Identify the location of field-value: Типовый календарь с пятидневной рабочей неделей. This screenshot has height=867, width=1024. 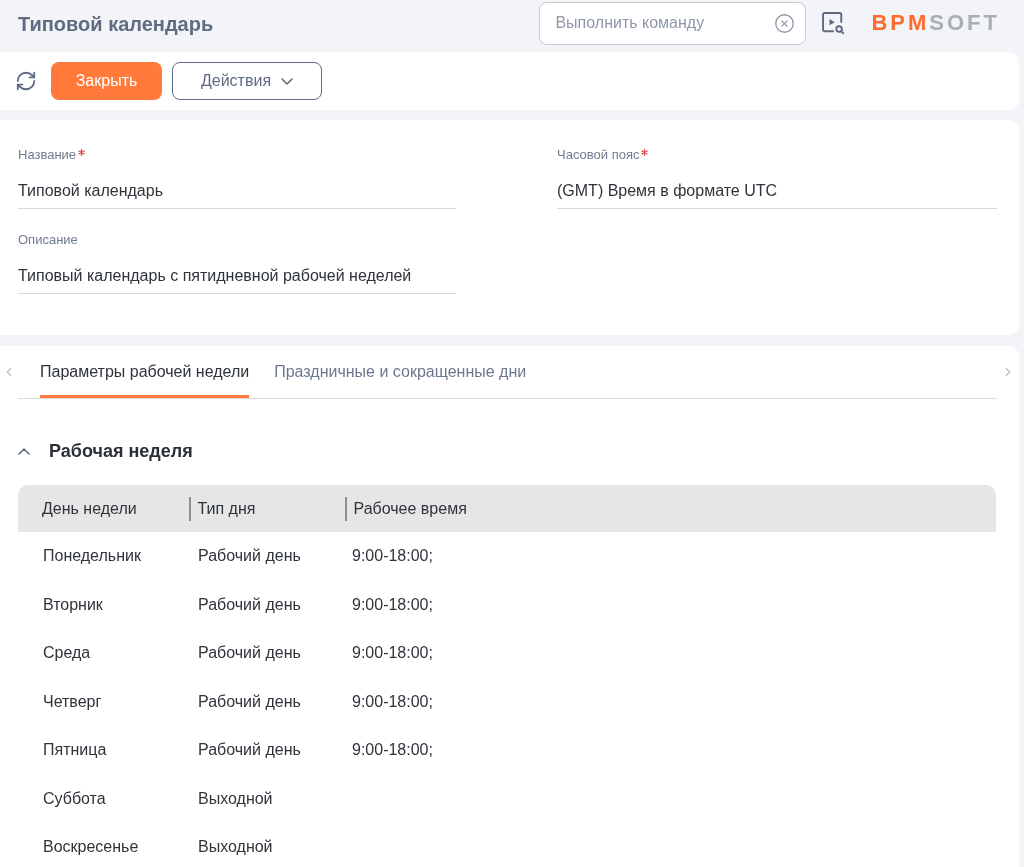
(237, 280).